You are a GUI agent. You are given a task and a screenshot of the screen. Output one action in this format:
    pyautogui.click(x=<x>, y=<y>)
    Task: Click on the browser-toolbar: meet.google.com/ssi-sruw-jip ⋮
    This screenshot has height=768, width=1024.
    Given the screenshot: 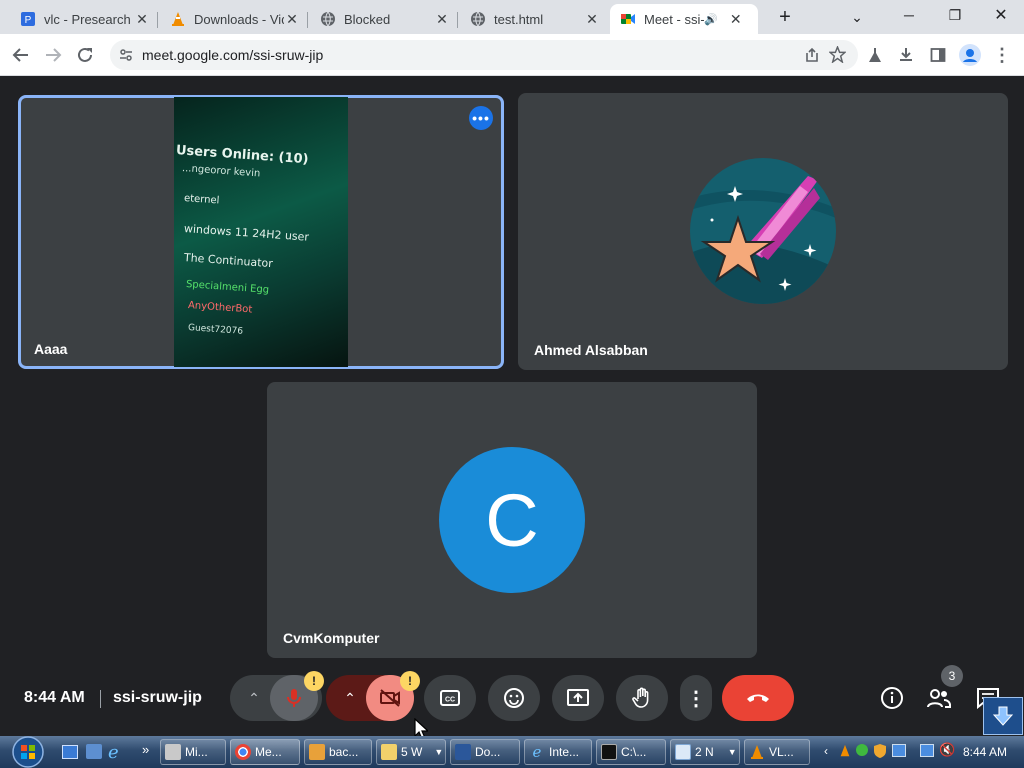 What is the action you would take?
    pyautogui.click(x=512, y=55)
    